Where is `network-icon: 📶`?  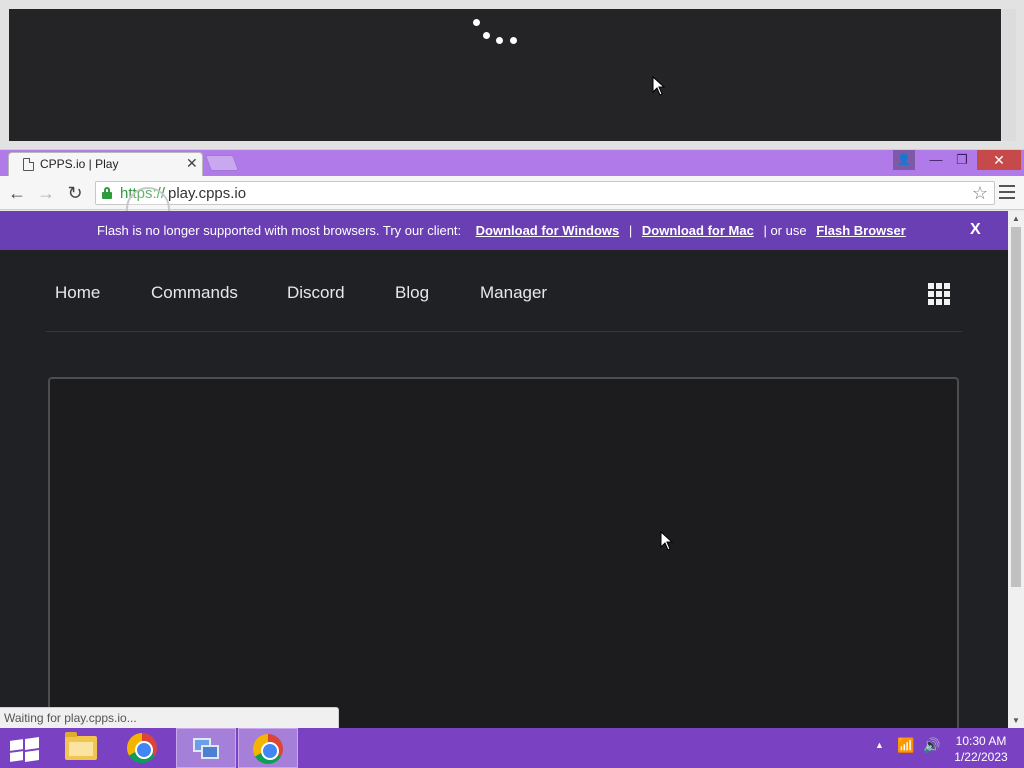
network-icon: 📶 is located at coordinates (905, 745).